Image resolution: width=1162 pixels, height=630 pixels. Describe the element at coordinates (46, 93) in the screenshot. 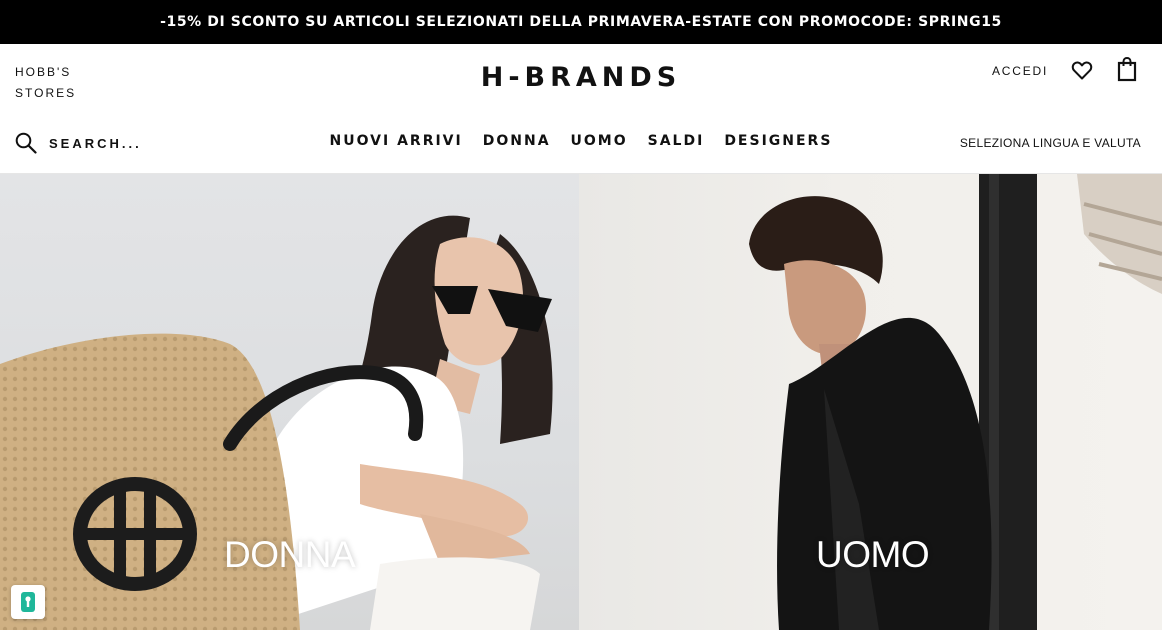

I see `store-name-line2: STORES` at that location.